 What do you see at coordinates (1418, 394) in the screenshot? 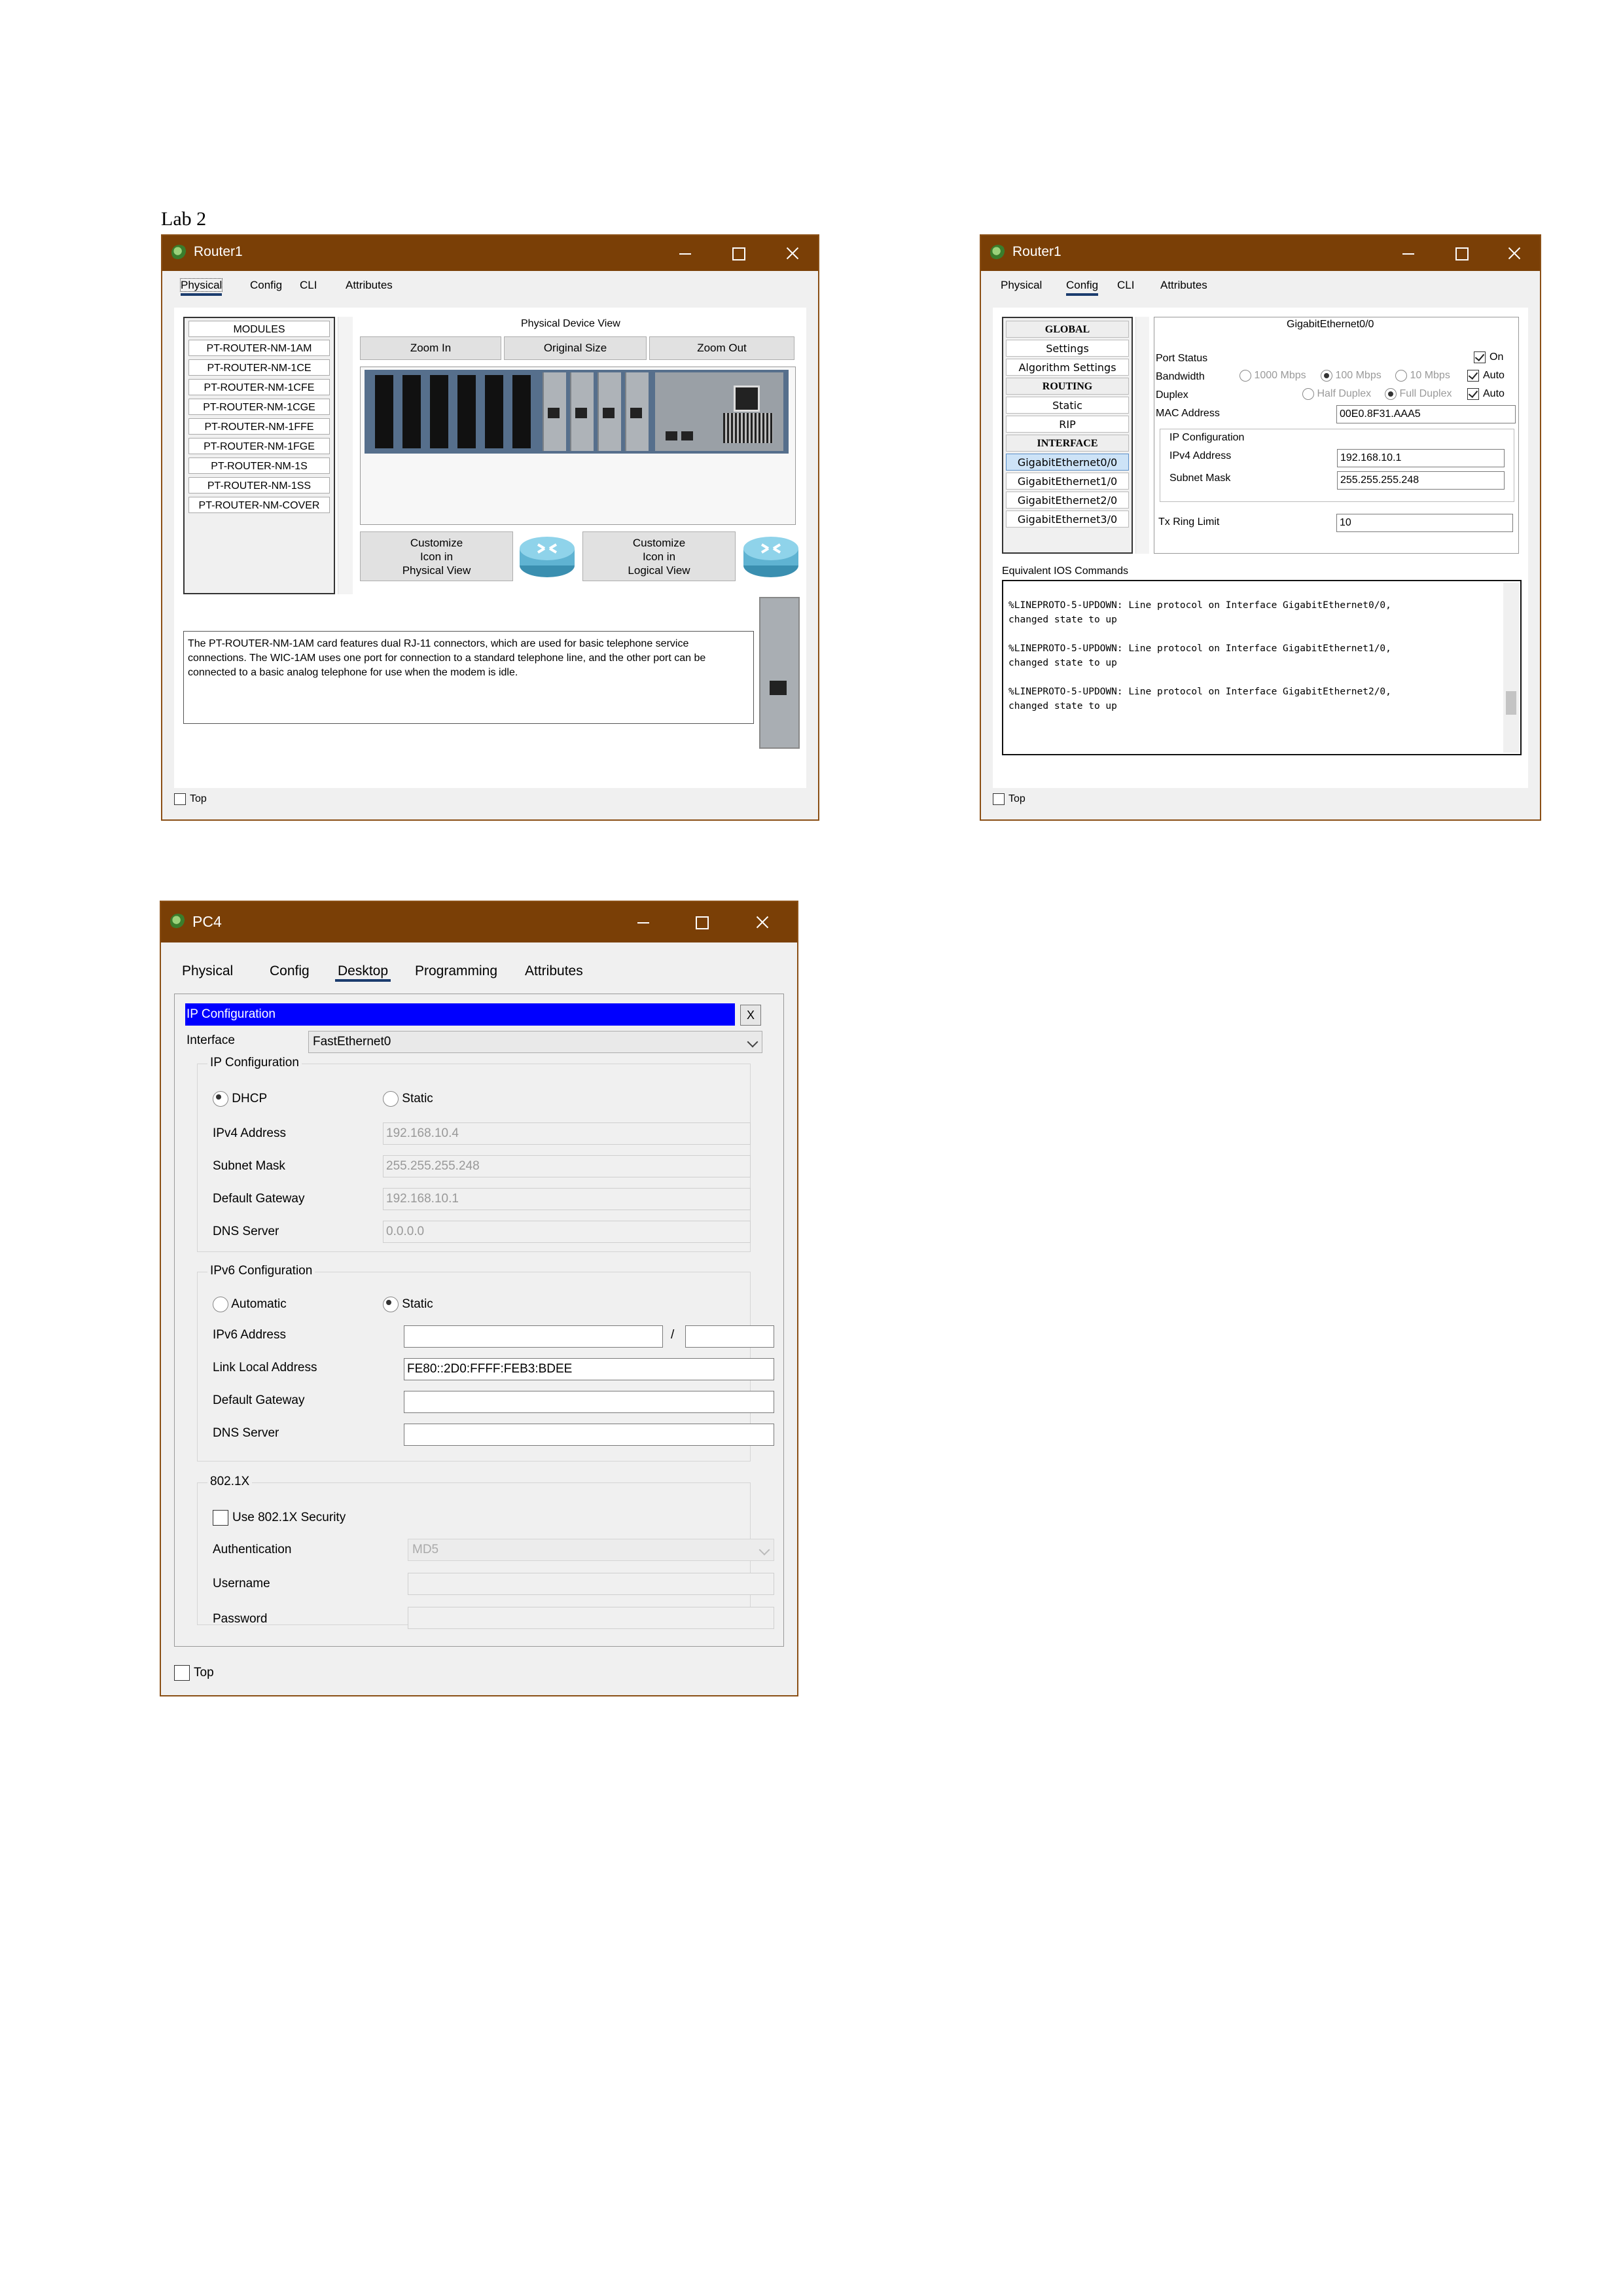
I see `full-duplex: Full Duplex` at bounding box center [1418, 394].